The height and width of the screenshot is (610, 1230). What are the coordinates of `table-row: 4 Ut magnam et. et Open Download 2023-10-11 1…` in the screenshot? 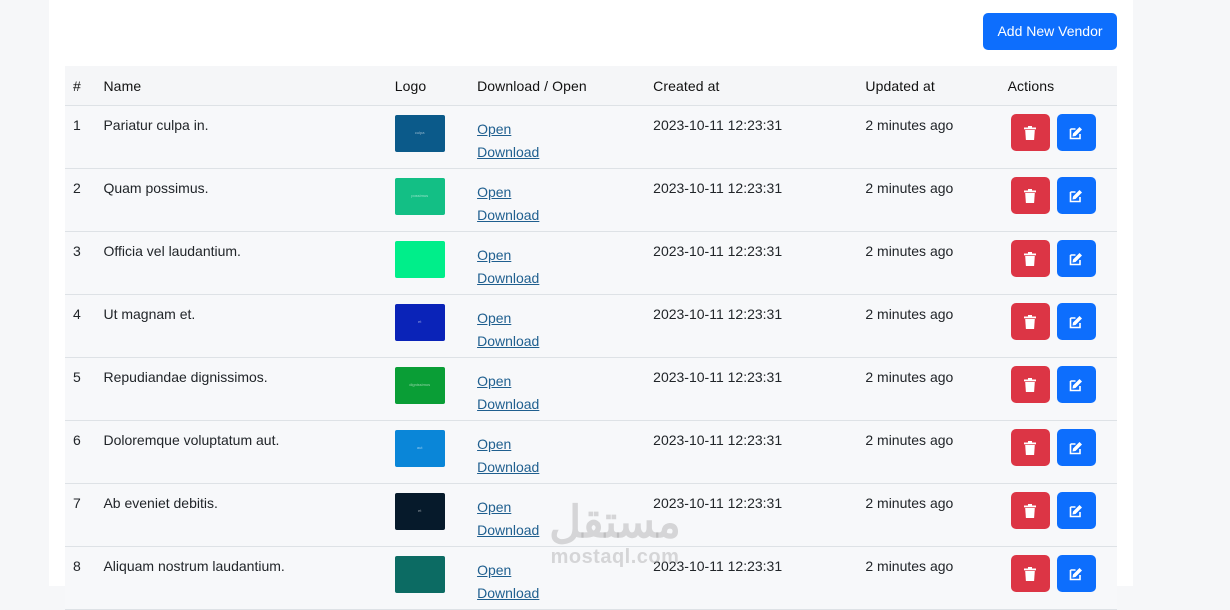 It's located at (591, 326).